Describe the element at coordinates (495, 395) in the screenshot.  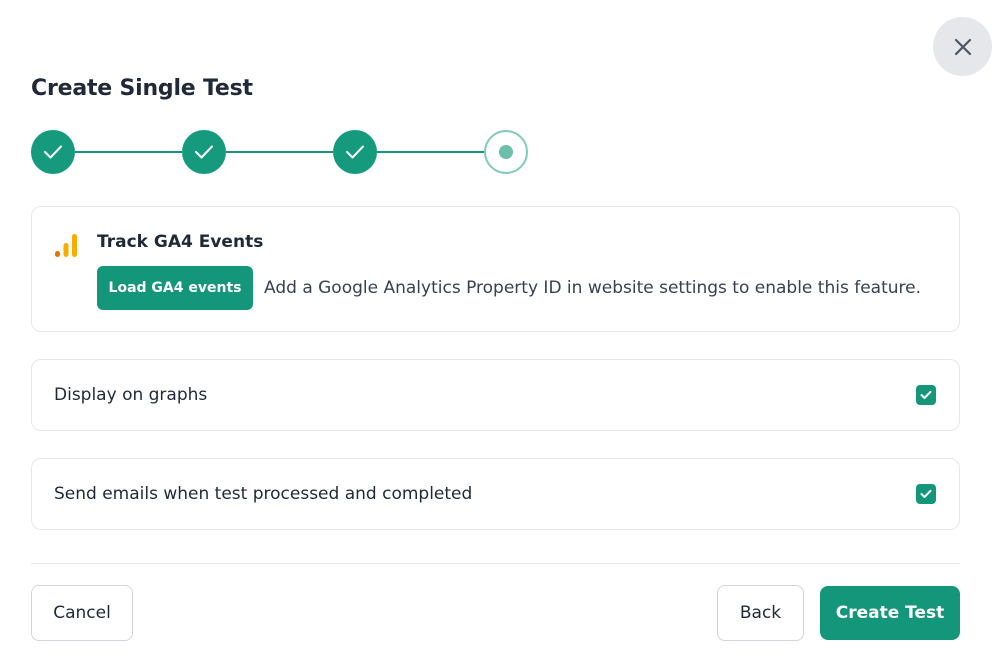
I see `option-display-on-graphs: Display on graphs` at that location.